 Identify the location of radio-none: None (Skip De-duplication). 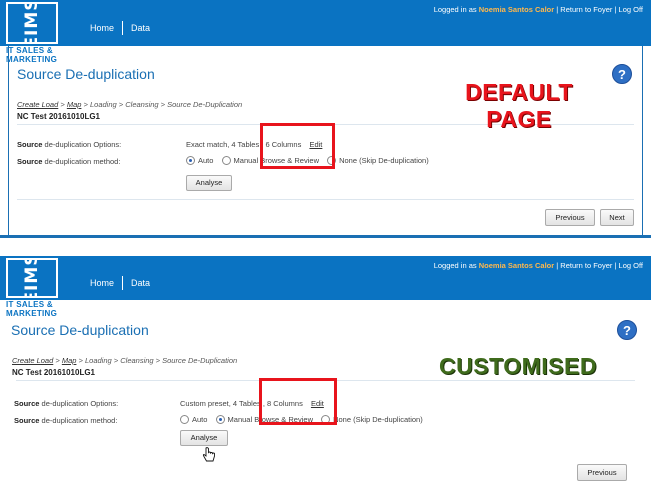
(378, 160).